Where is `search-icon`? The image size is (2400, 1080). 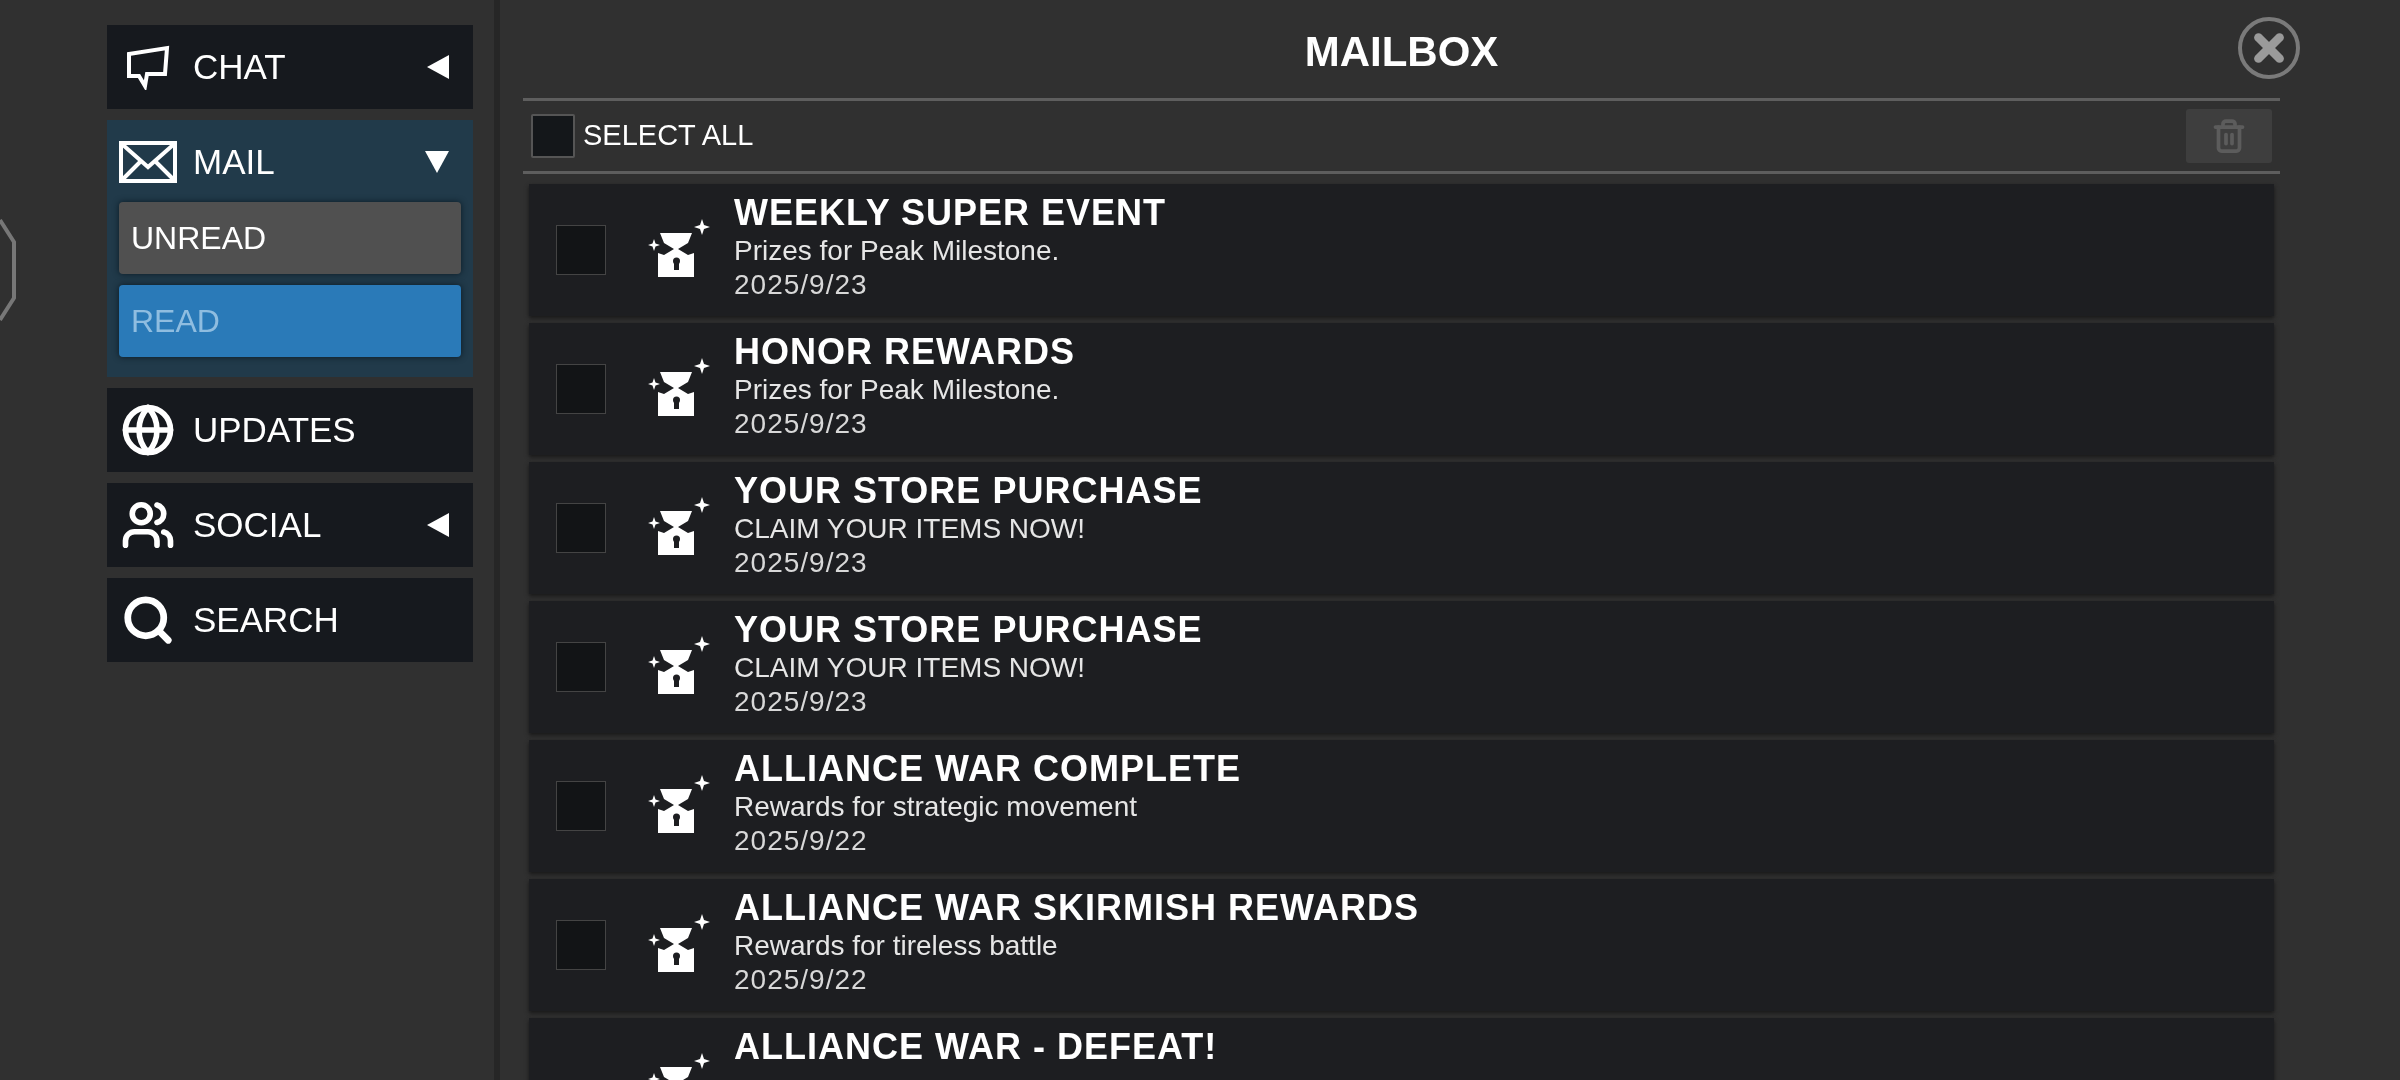
search-icon is located at coordinates (148, 620).